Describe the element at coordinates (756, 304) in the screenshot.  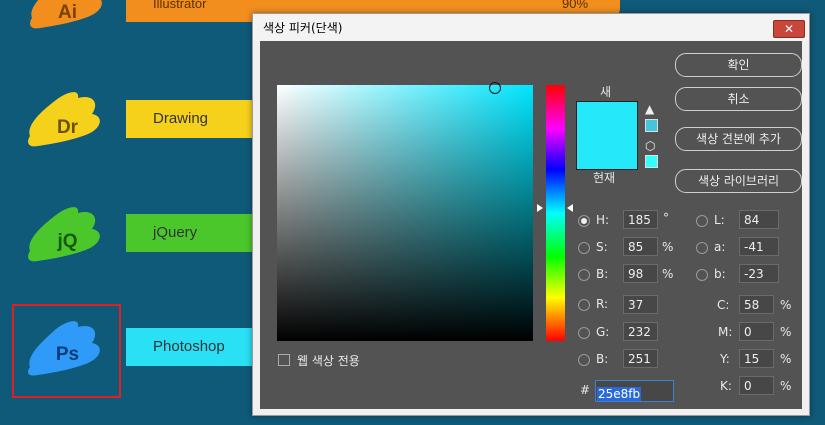
I see `c-input: 58` at that location.